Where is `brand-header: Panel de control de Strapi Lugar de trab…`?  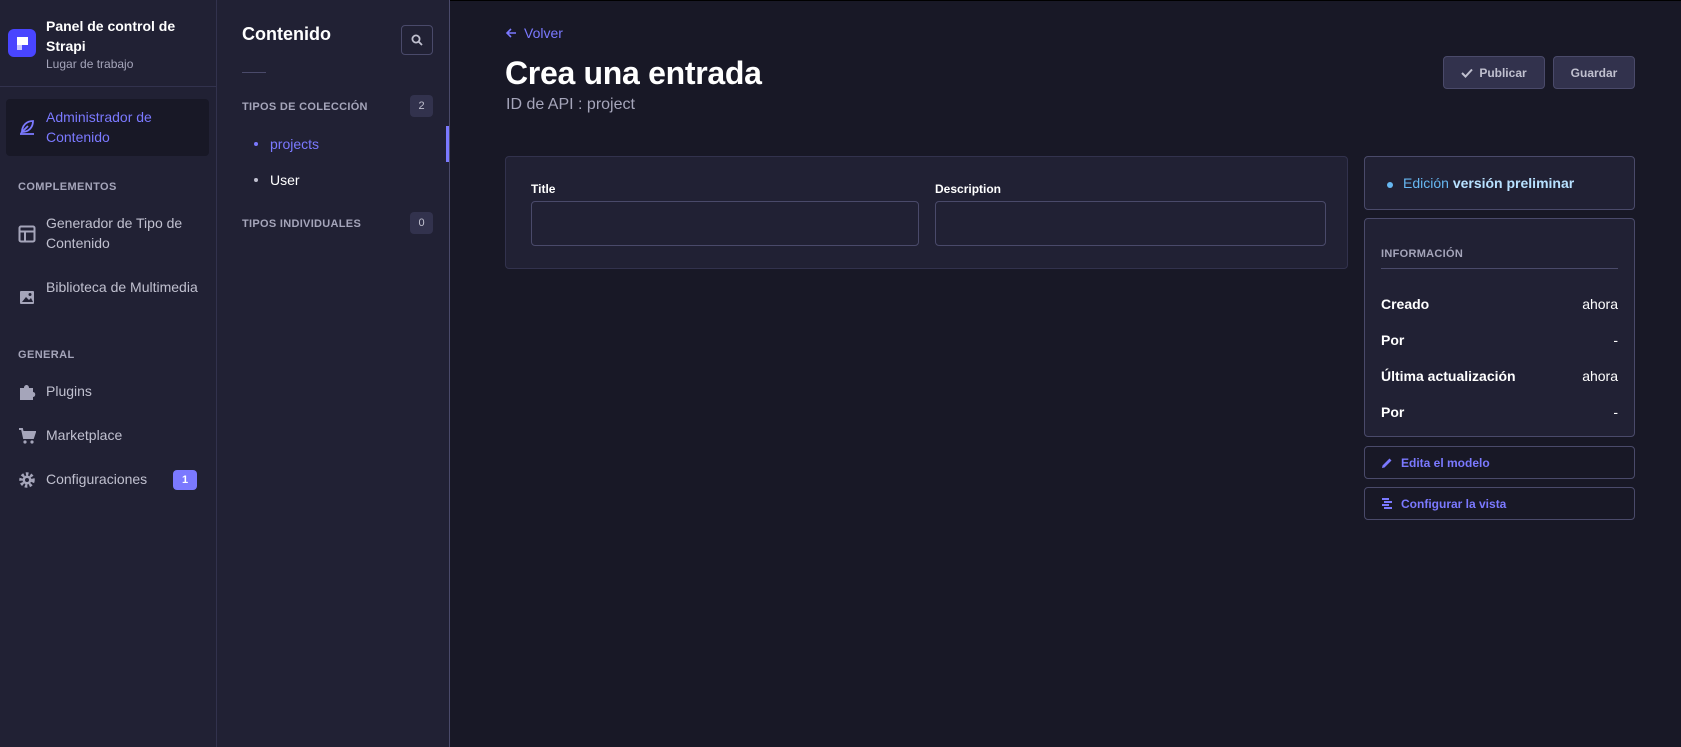
brand-header: Panel de control de Strapi Lugar de trab… is located at coordinates (108, 43).